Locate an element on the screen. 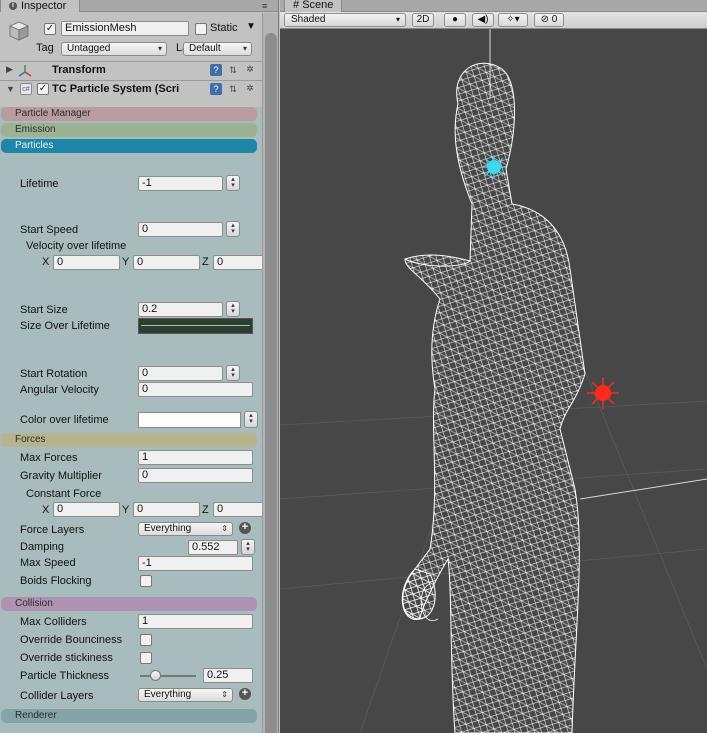 This screenshot has width=707, height=733. velocity-y-label: Y is located at coordinates (126, 262).